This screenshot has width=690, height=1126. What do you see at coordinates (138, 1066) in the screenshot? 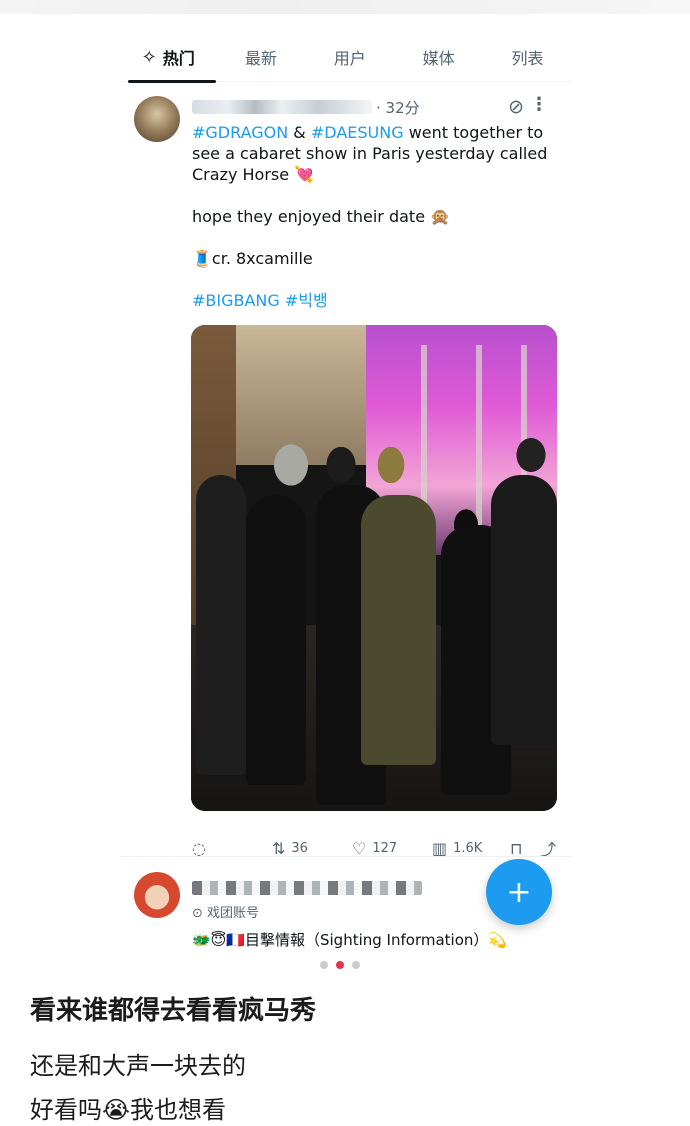
I see `caption-line: 还是和大声一块去的` at bounding box center [138, 1066].